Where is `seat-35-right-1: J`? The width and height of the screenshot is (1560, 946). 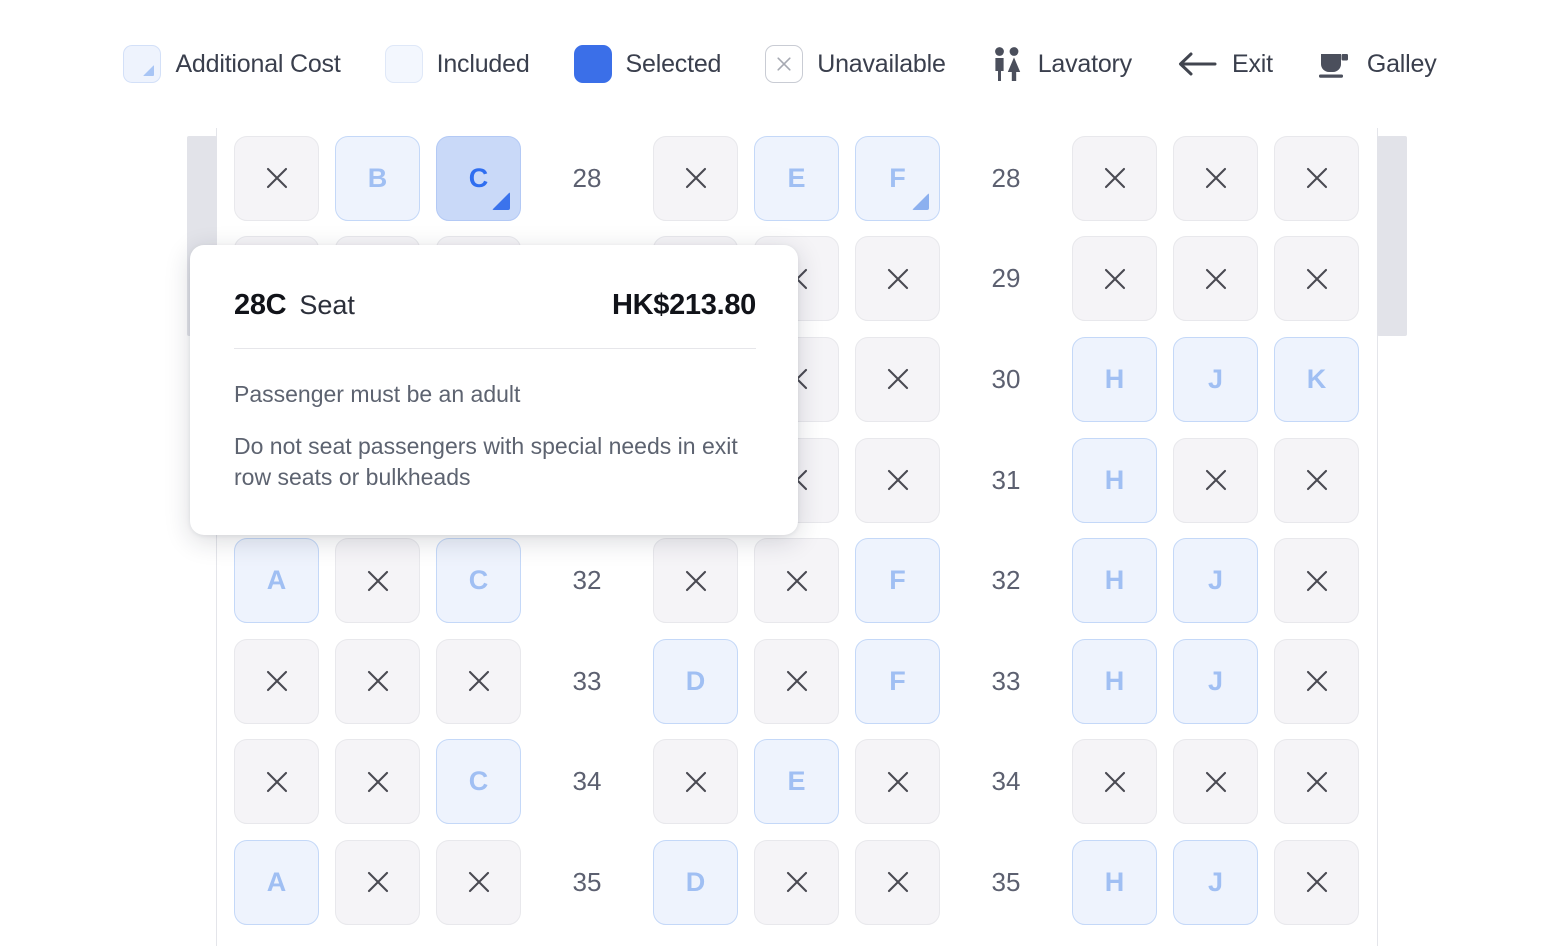 seat-35-right-1: J is located at coordinates (1215, 882).